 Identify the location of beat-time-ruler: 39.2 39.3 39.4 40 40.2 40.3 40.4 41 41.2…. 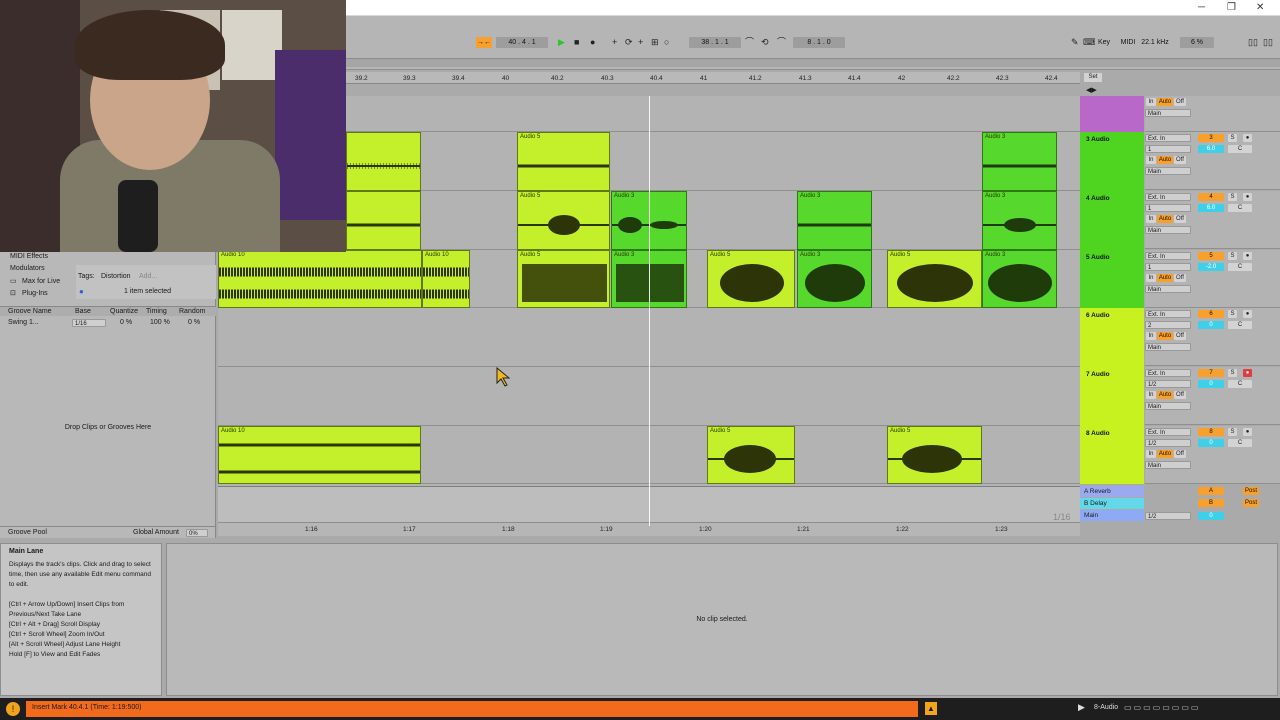
(712, 78).